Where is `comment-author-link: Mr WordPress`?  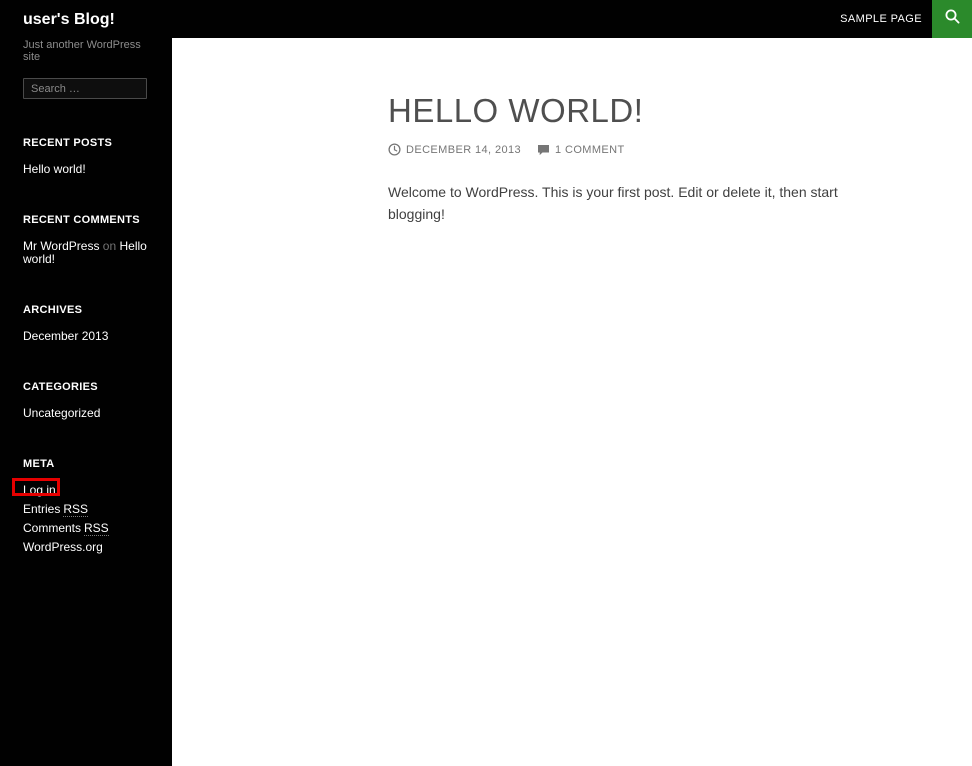 comment-author-link: Mr WordPress is located at coordinates (61, 246).